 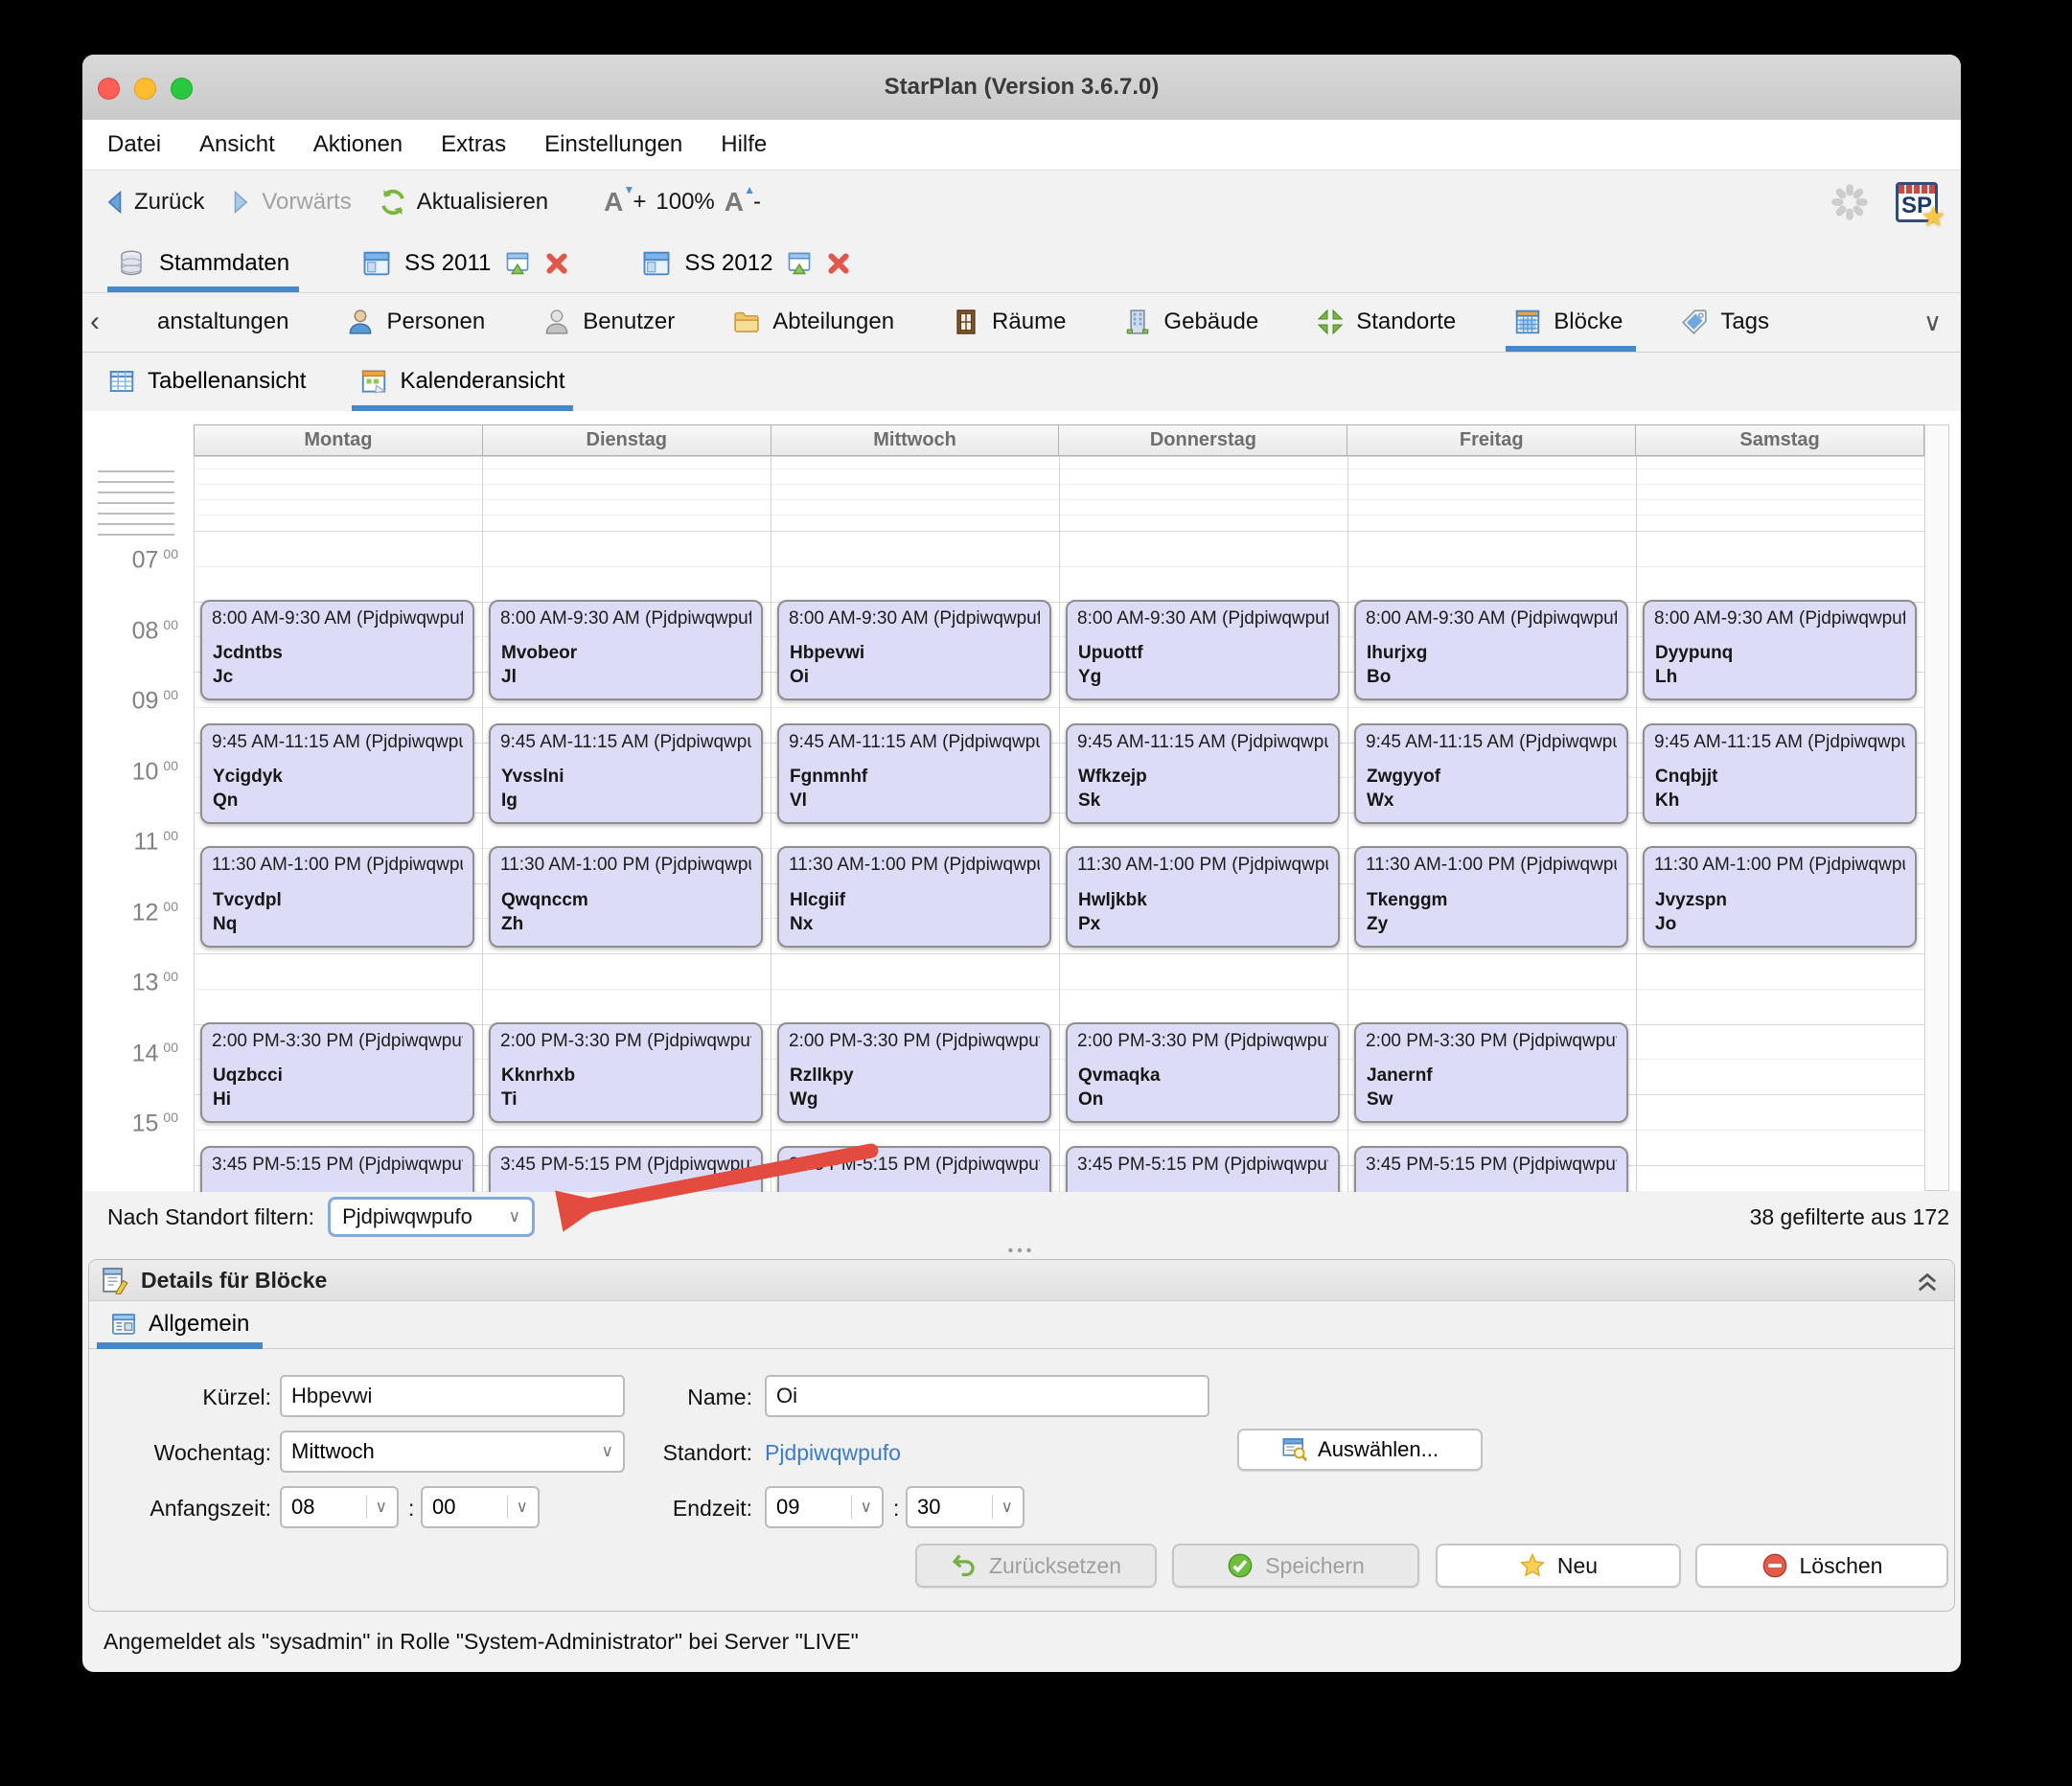 I want to click on view-tab-label: Tabellenansicht, so click(x=227, y=381).